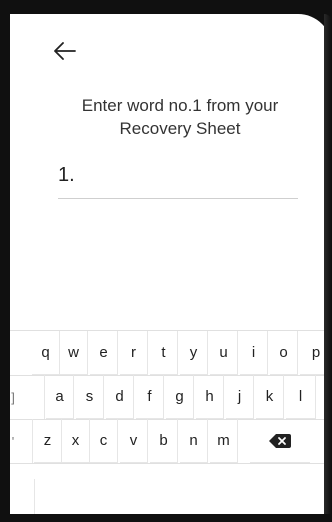 The width and height of the screenshot is (332, 522). Describe the element at coordinates (104, 353) in the screenshot. I see `key-e: e` at that location.